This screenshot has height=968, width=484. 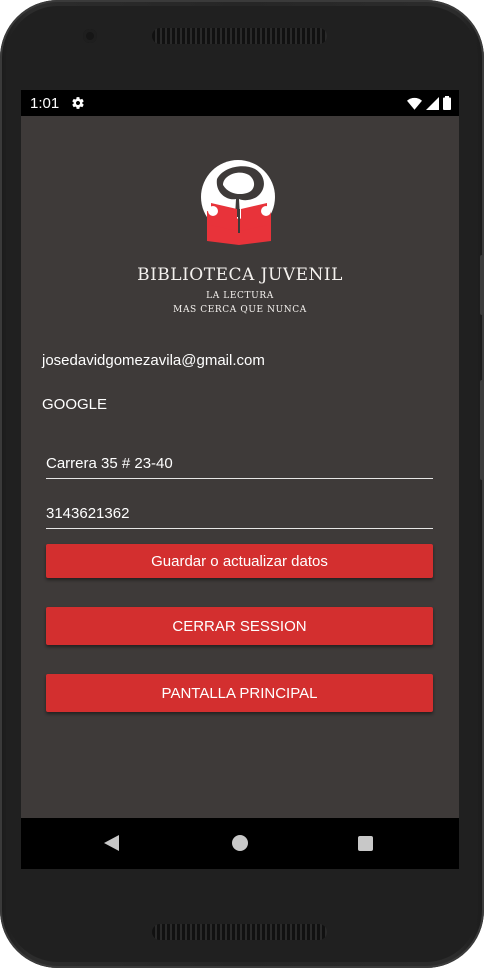 What do you see at coordinates (239, 932) in the screenshot?
I see `bottom-speaker-grille` at bounding box center [239, 932].